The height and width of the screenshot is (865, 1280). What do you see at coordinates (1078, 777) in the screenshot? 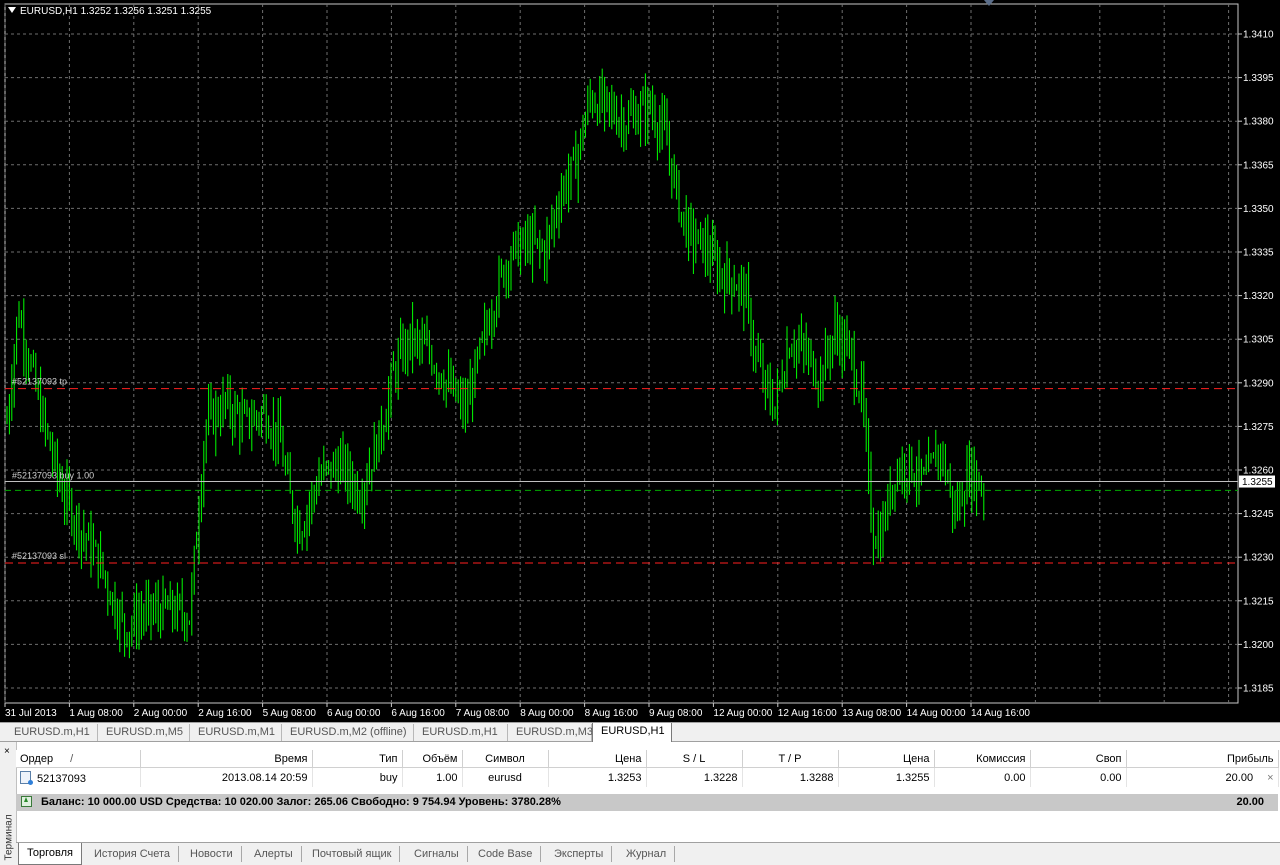
I see `order-swap-cell: 0.00` at bounding box center [1078, 777].